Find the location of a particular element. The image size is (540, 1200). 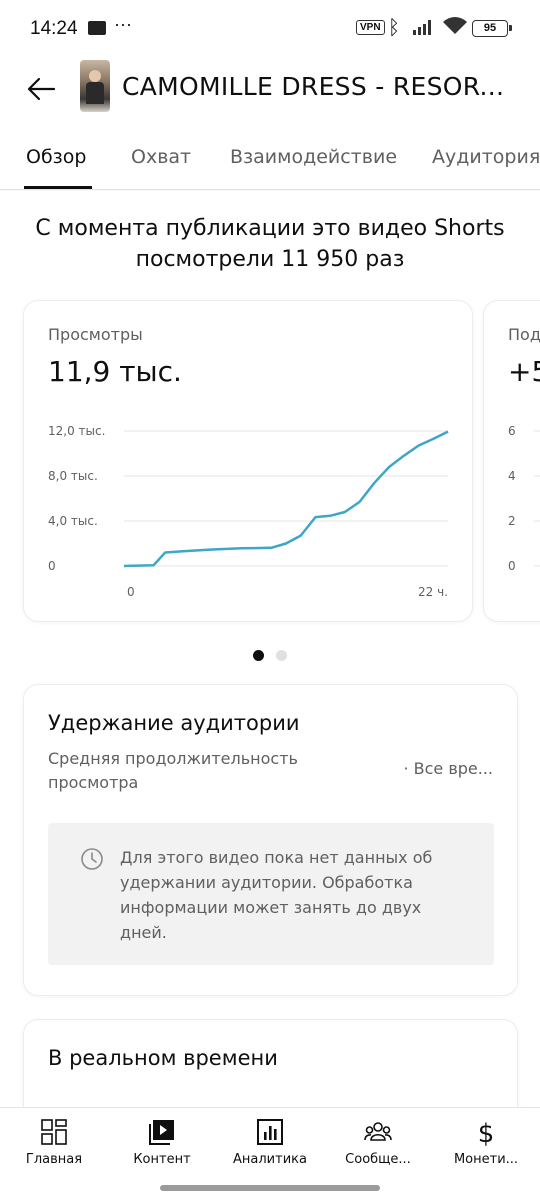

tab-bar: Обзор Охват Взаимодействие Аудитория is located at coordinates (270, 156).